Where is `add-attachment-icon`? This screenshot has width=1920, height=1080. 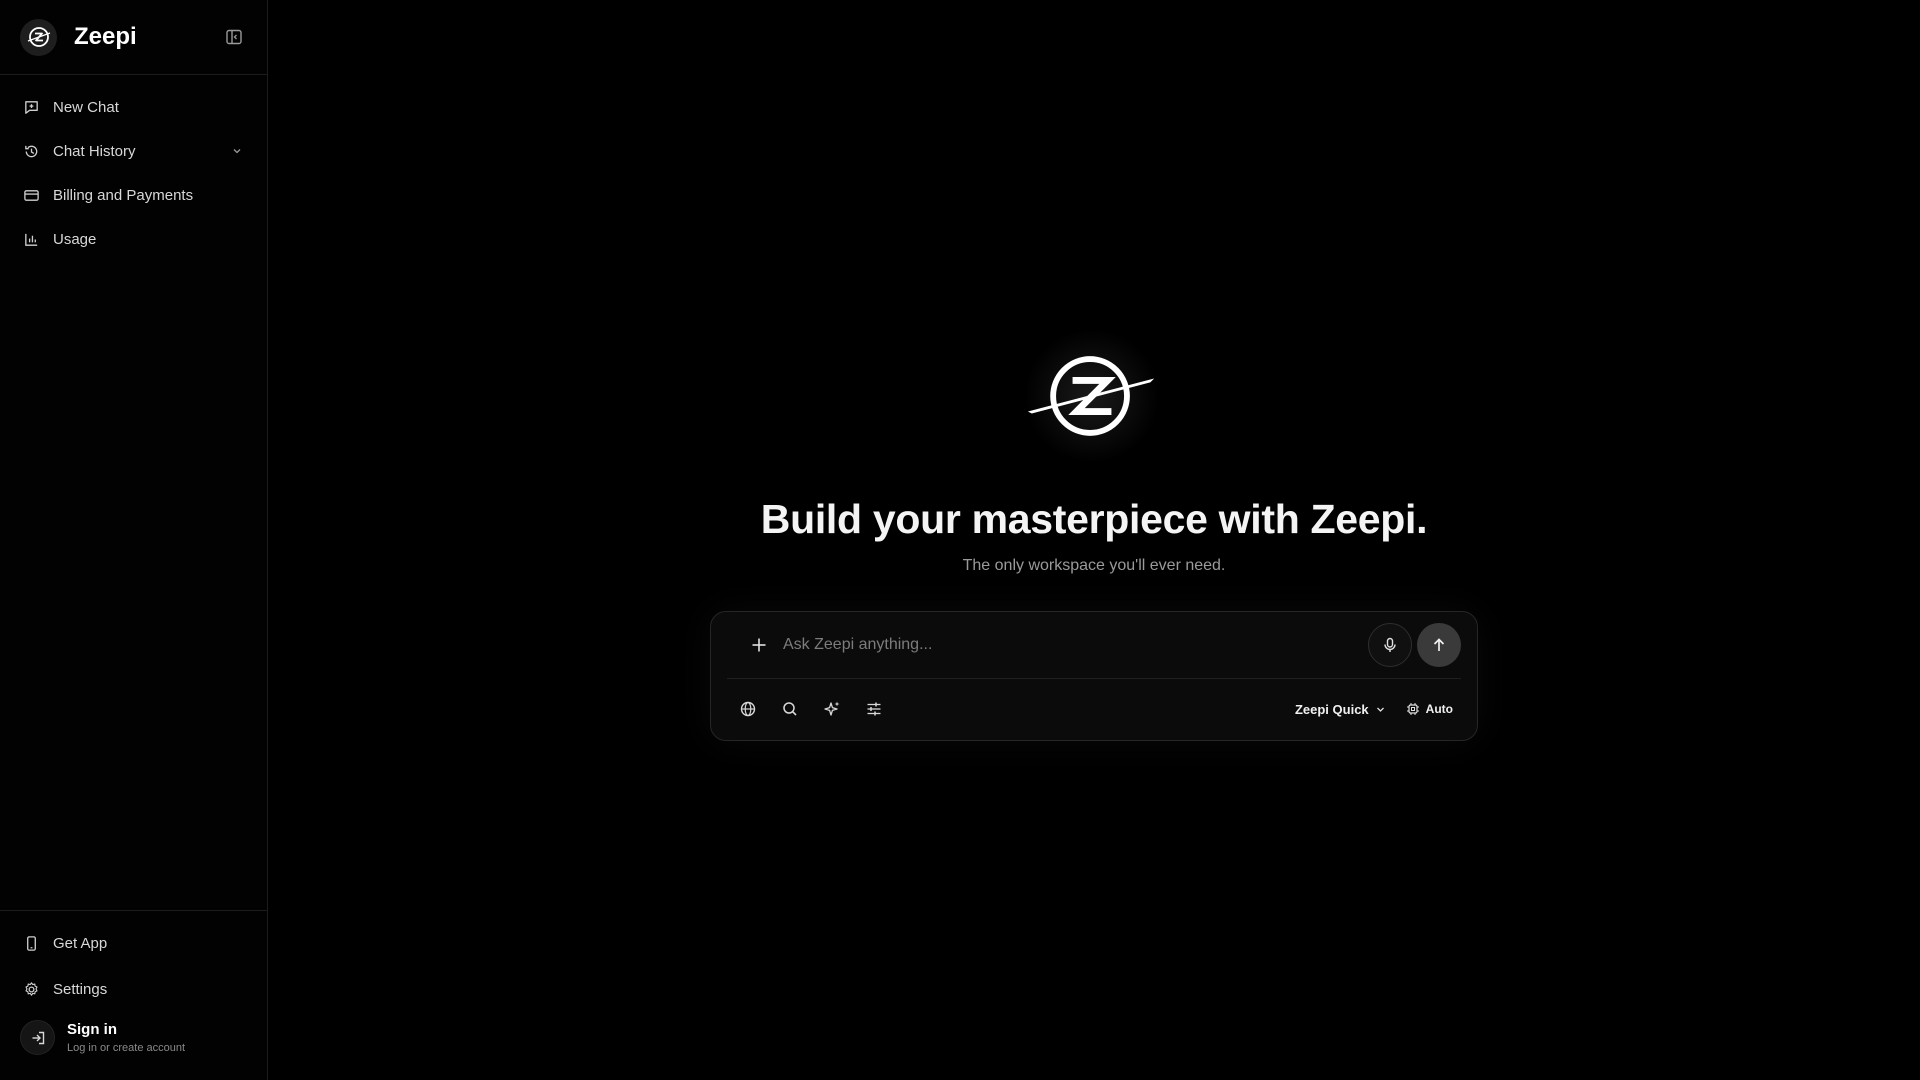 add-attachment-icon is located at coordinates (759, 645).